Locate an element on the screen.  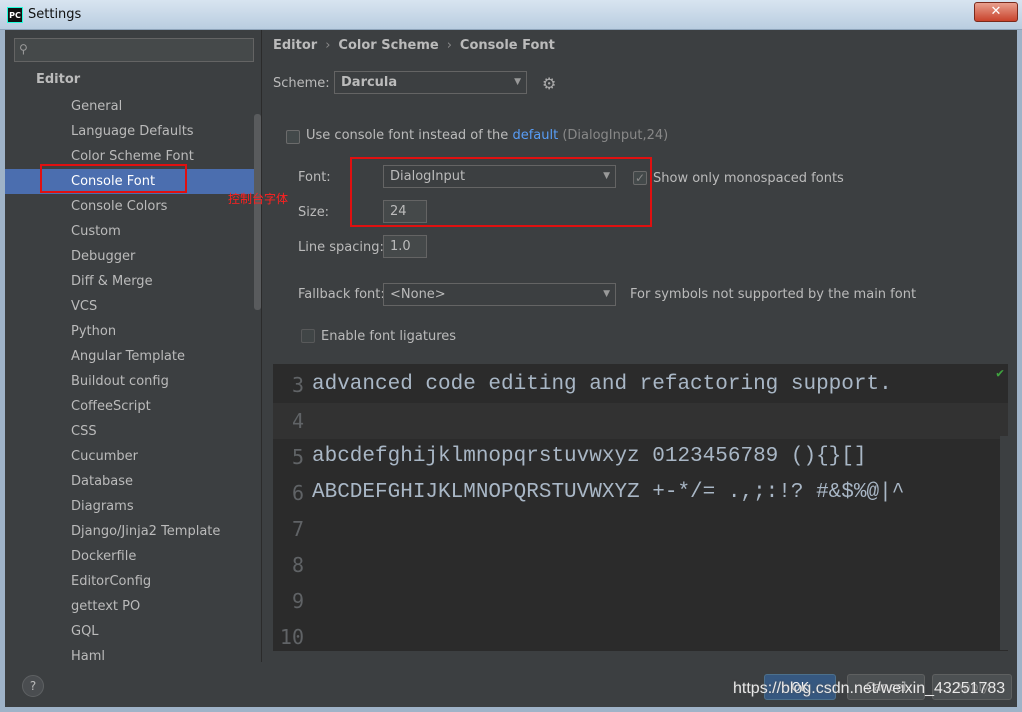
ligatures-label: Enable font ligatures is located at coordinates (389, 336).